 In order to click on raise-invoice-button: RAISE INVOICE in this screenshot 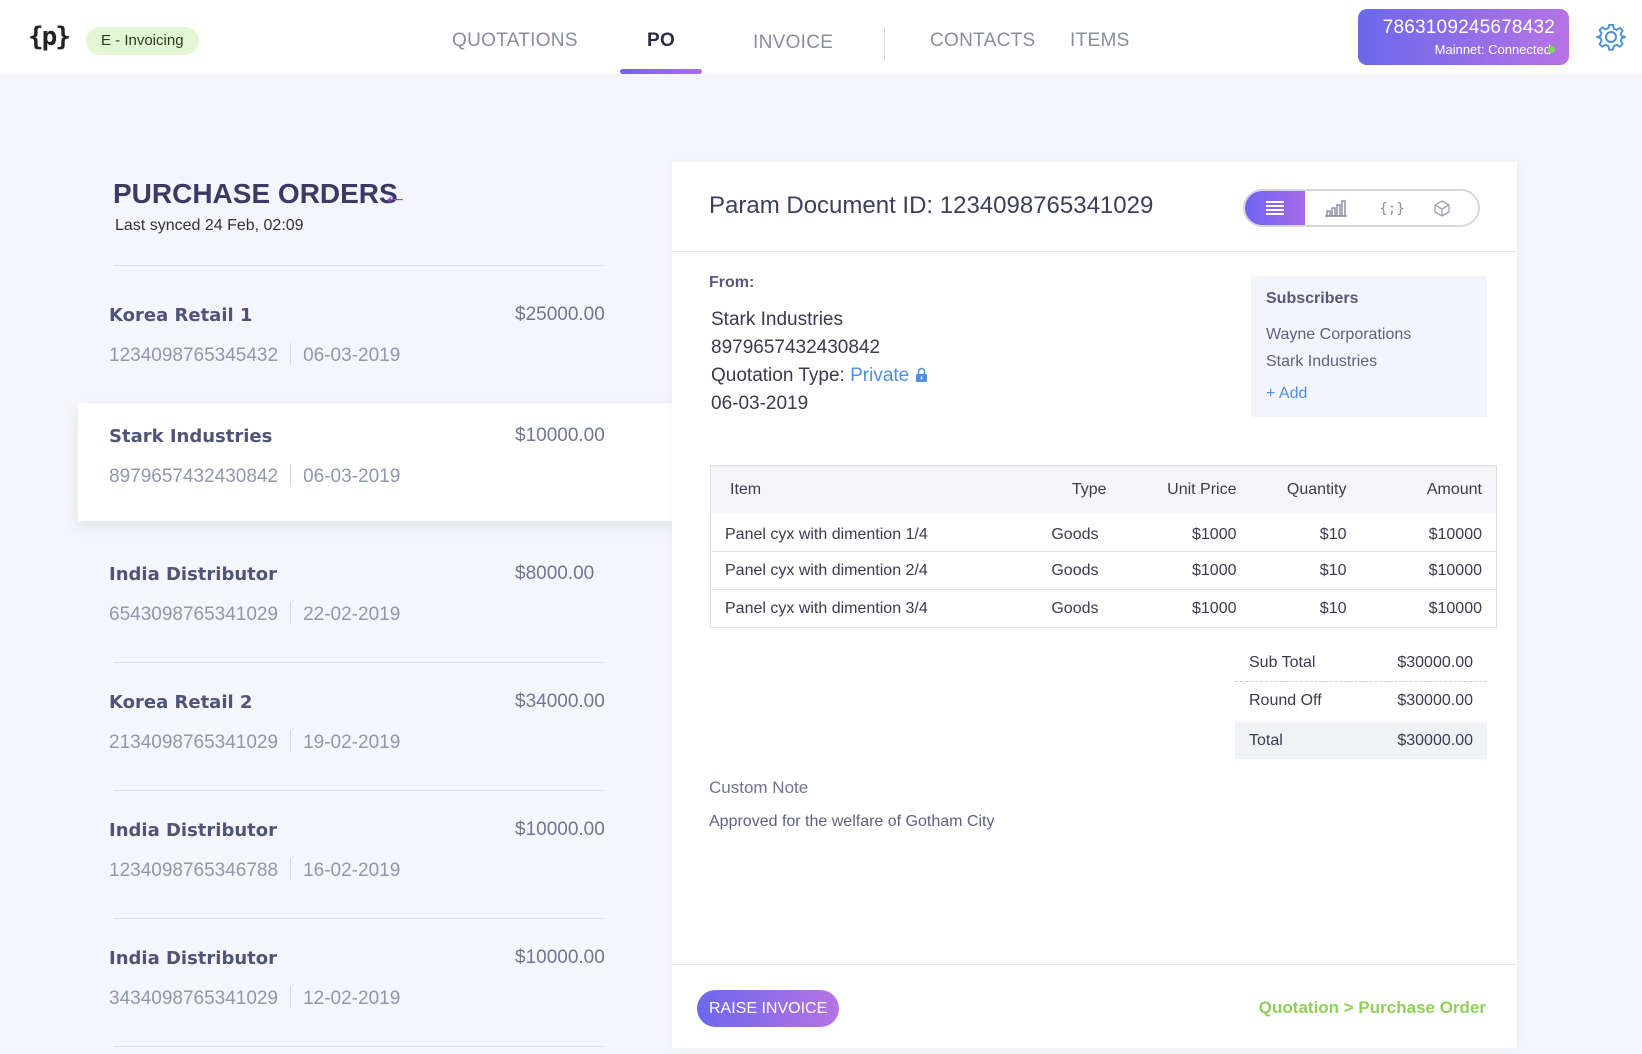, I will do `click(768, 1008)`.